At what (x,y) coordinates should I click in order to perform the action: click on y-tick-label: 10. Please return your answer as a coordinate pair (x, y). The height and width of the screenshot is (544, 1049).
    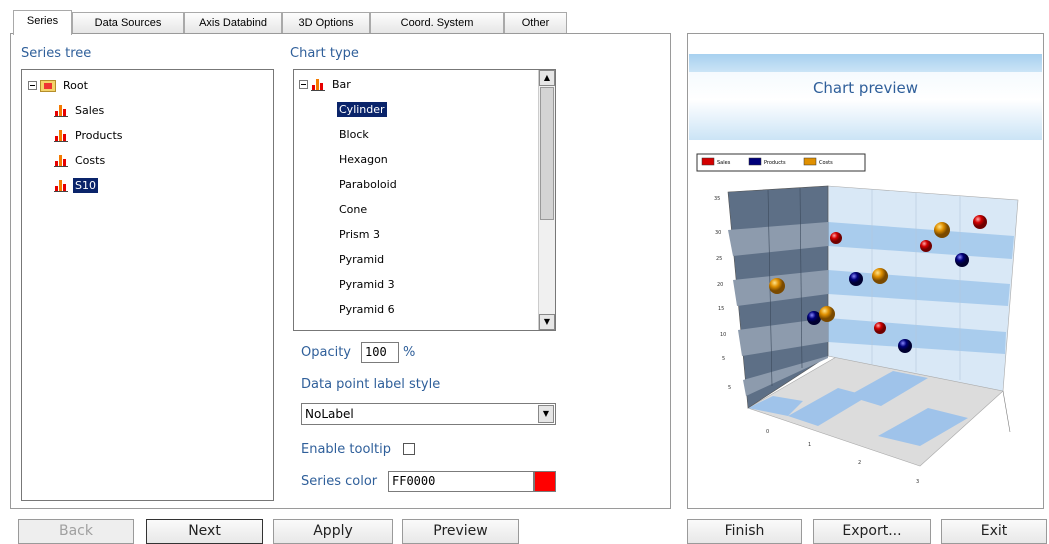
    Looking at the image, I should click on (723, 335).